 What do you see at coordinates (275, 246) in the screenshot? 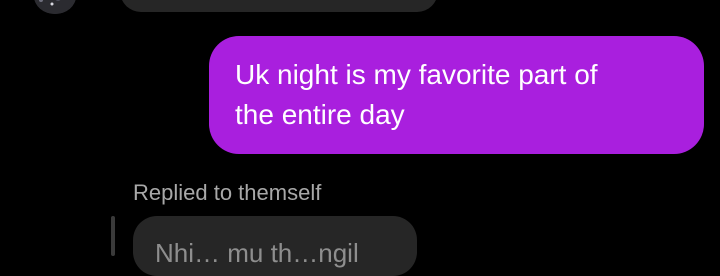
I see `quoted-message-bubble: Nhi… mu th…ngil` at bounding box center [275, 246].